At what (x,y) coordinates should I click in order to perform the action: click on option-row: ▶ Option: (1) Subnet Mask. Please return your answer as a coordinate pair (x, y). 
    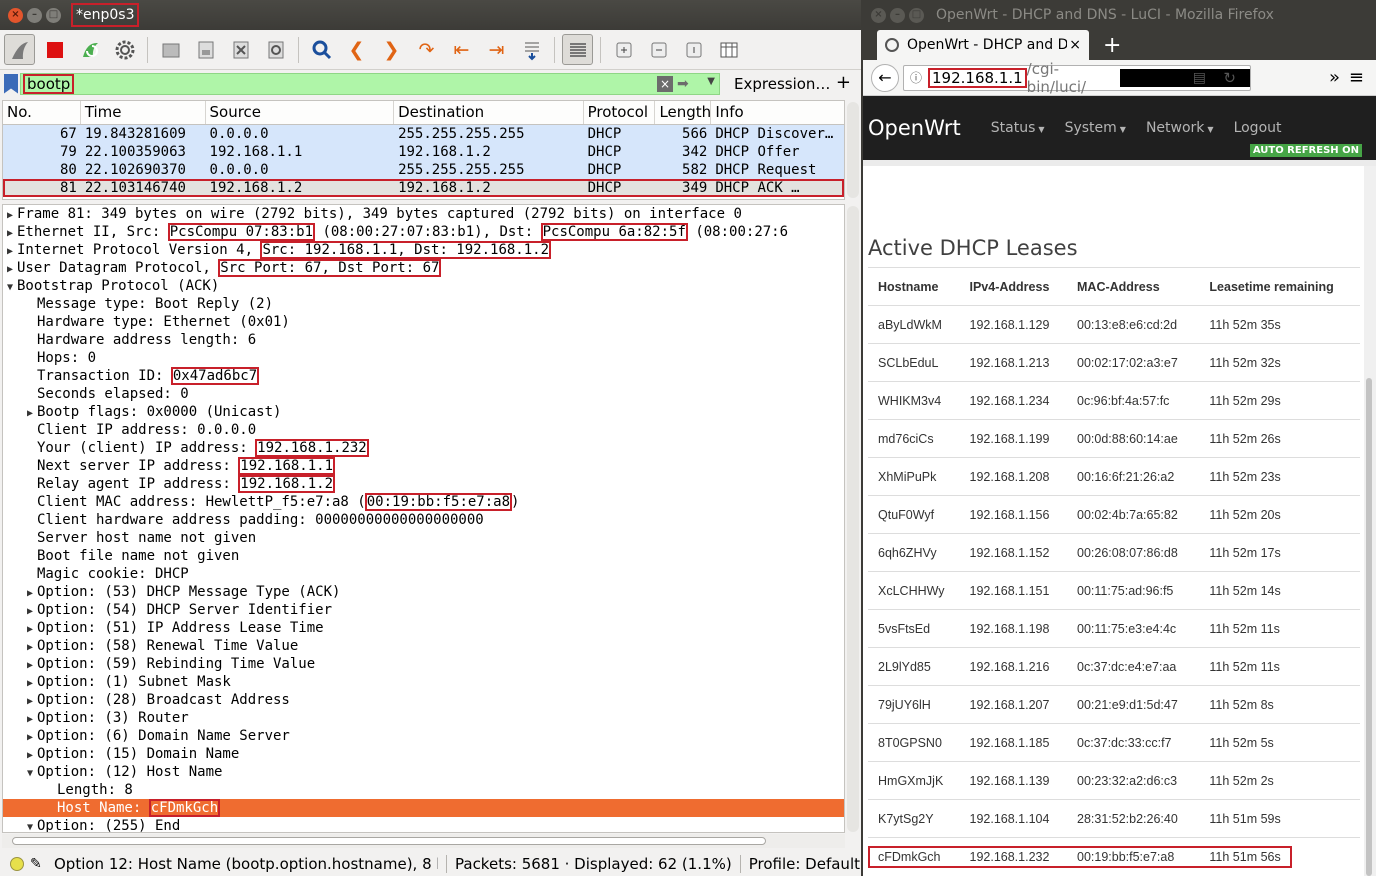
    Looking at the image, I should click on (423, 682).